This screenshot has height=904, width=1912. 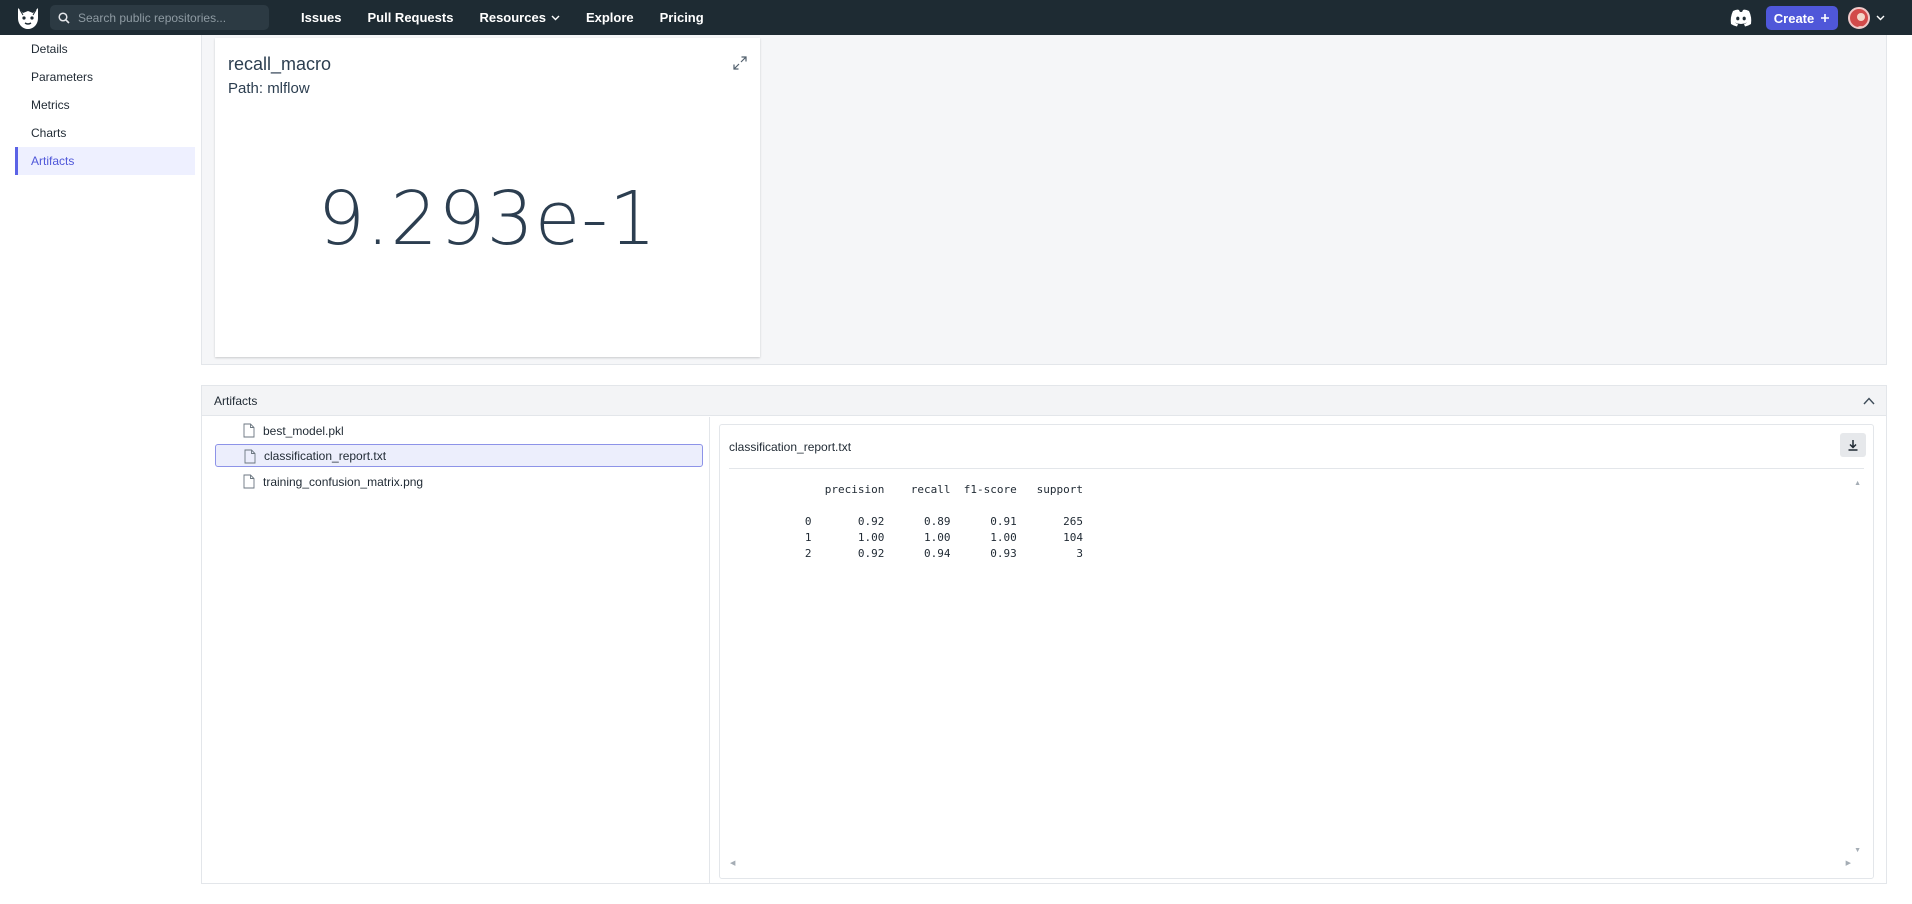 What do you see at coordinates (512, 17) in the screenshot?
I see `nav-resources-label: Resources` at bounding box center [512, 17].